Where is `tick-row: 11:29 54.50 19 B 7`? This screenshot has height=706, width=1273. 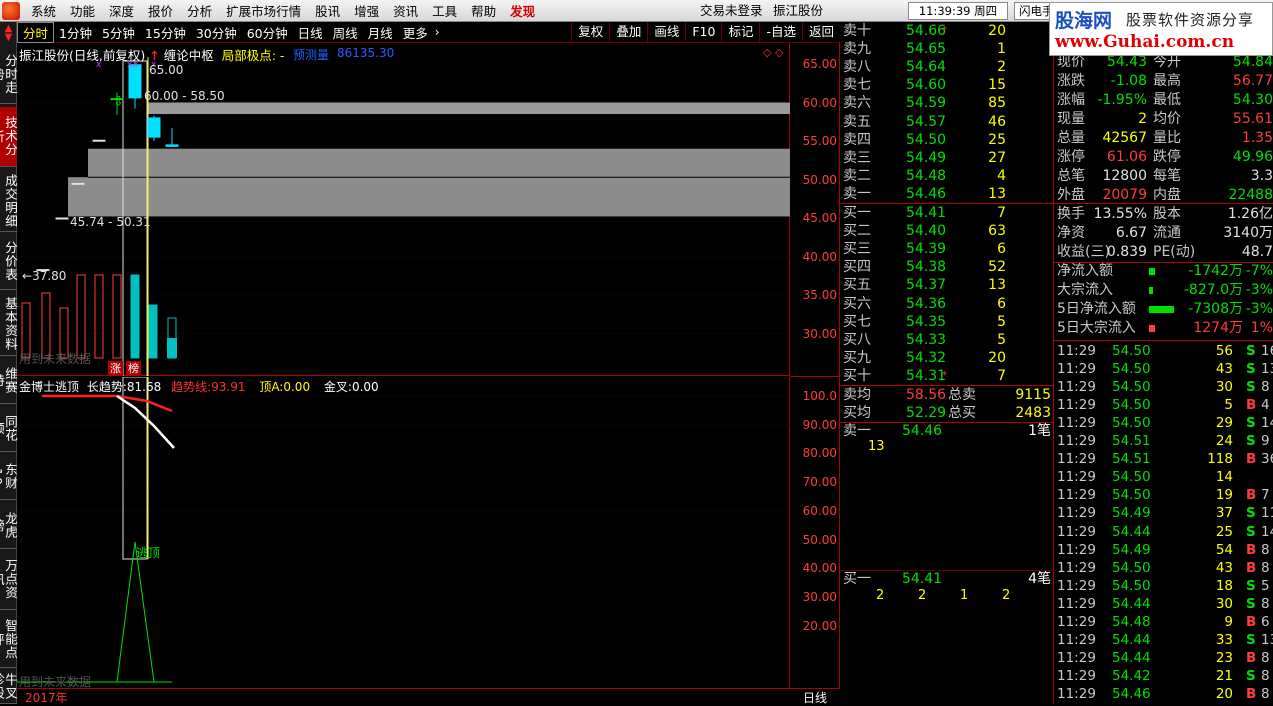
tick-row: 11:29 54.50 19 B 7 is located at coordinates (1163, 495).